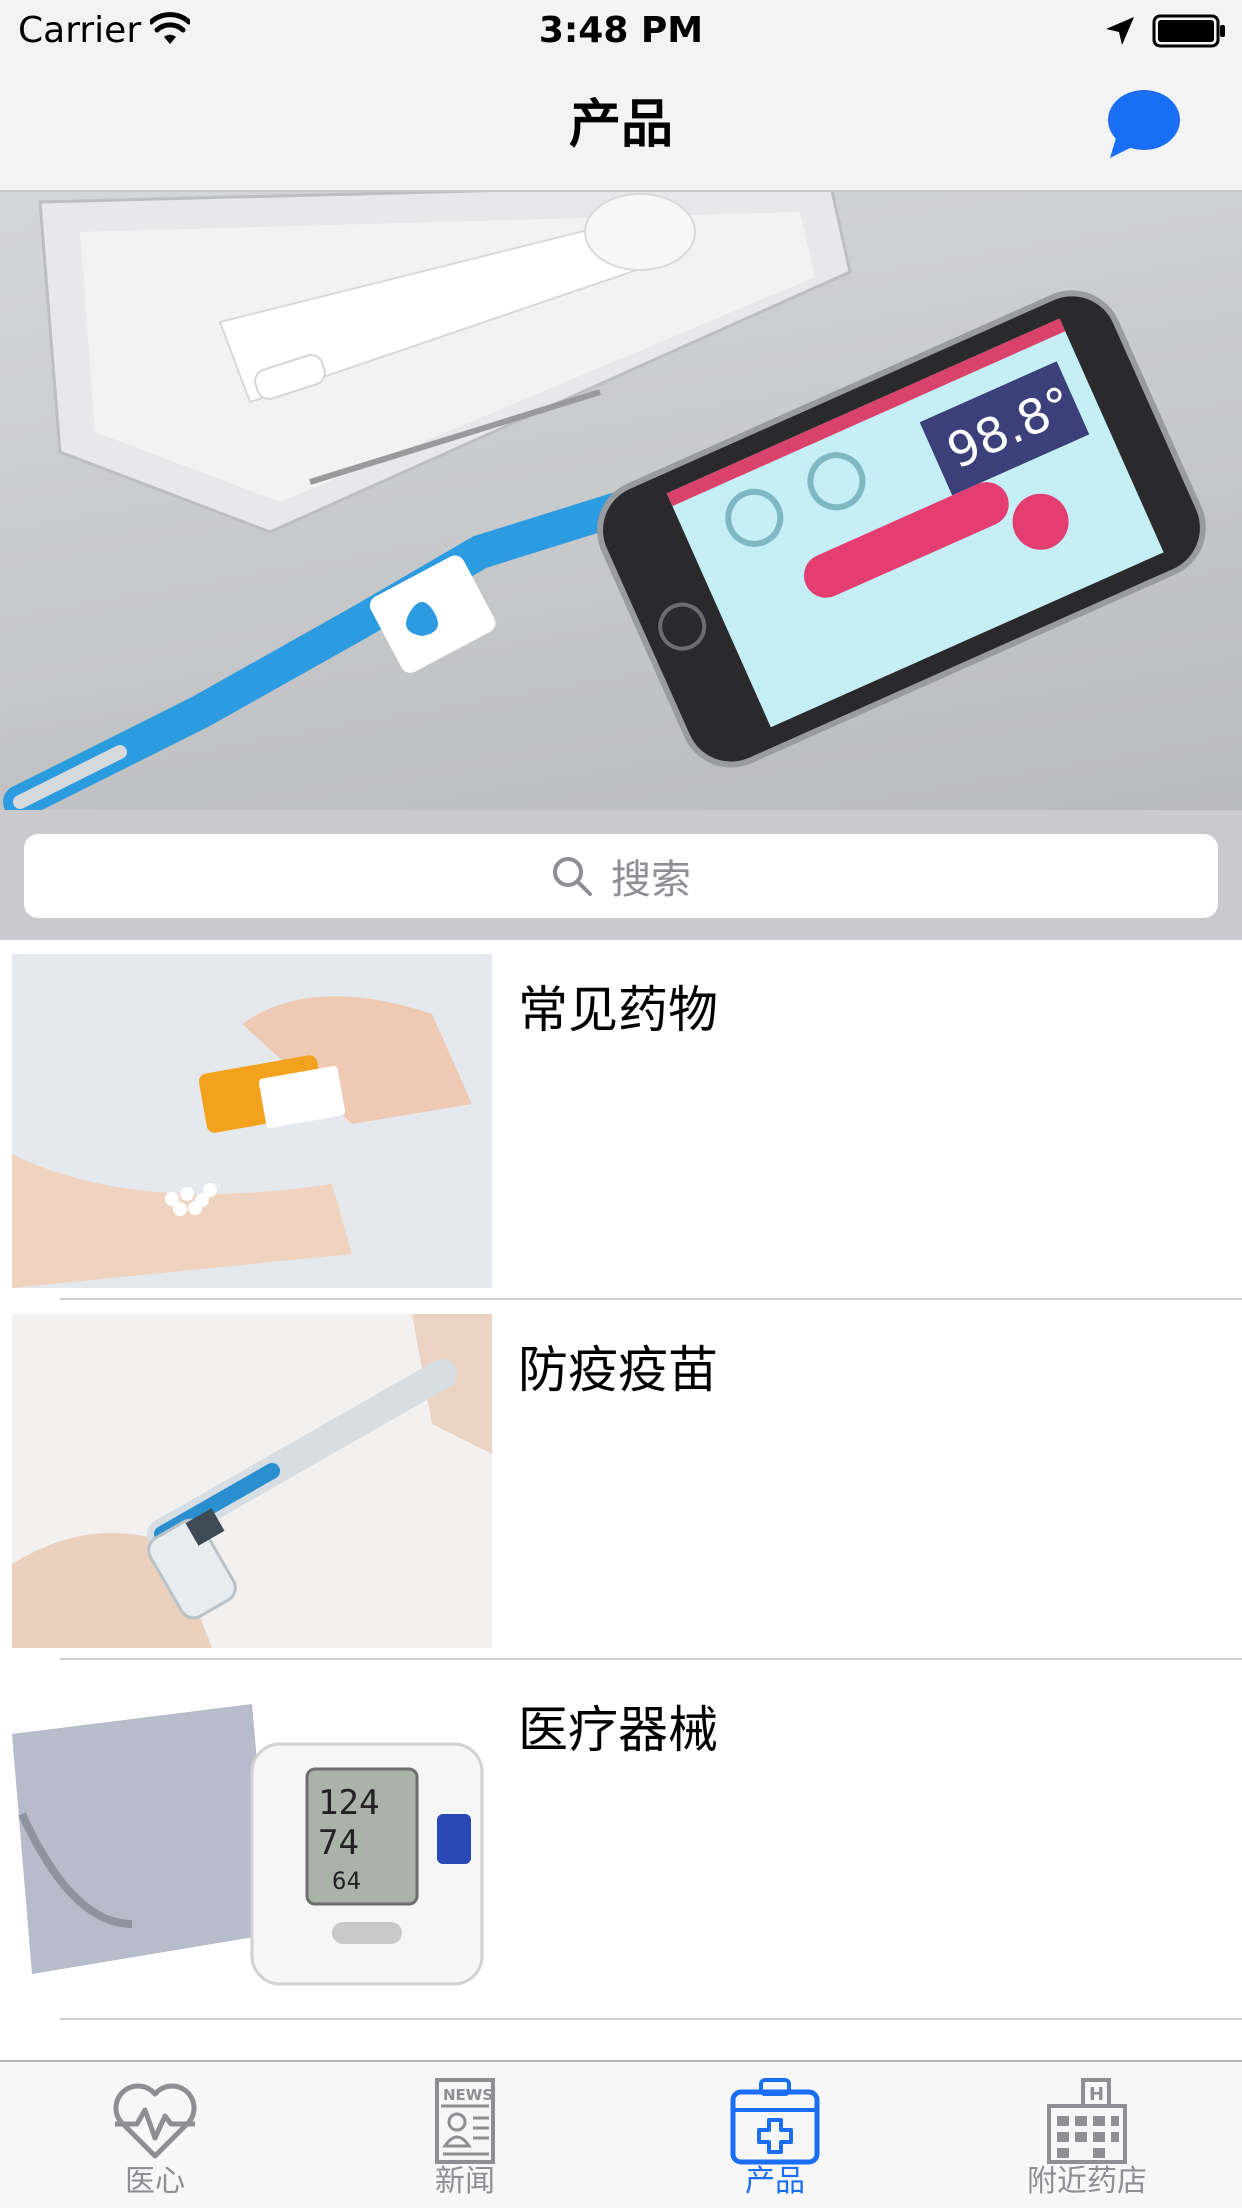  I want to click on medical-kit-icon, so click(775, 2121).